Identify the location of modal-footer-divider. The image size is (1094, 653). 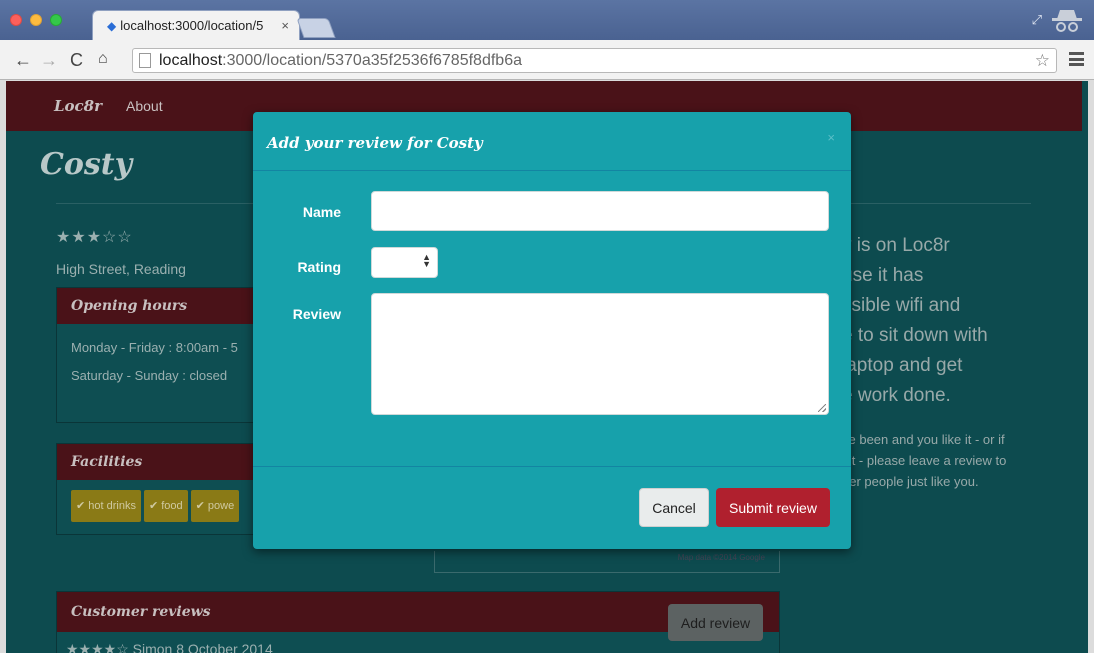
(552, 466).